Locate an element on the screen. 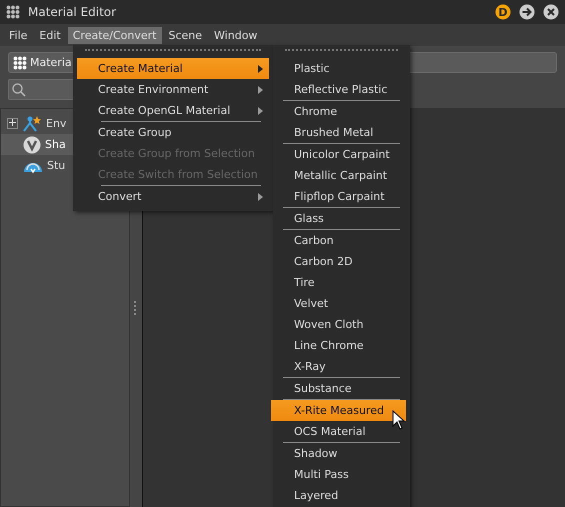 The width and height of the screenshot is (565, 507). window-title: Material Editor is located at coordinates (73, 12).